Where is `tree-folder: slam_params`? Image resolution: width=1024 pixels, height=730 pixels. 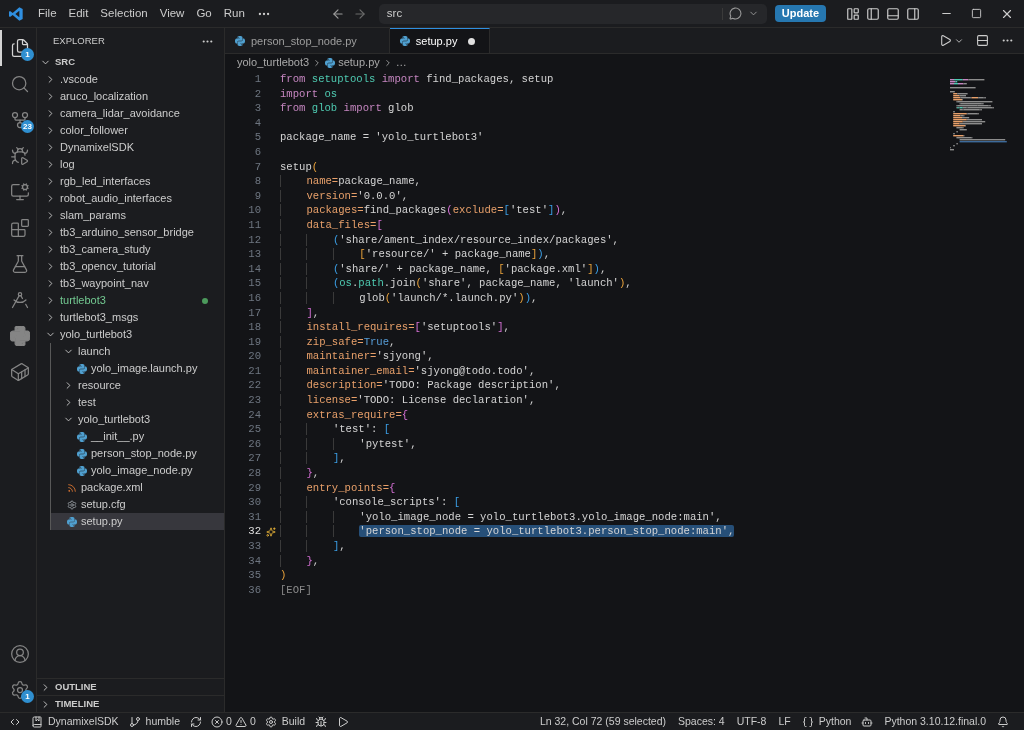
tree-folder: slam_params is located at coordinates (130, 215).